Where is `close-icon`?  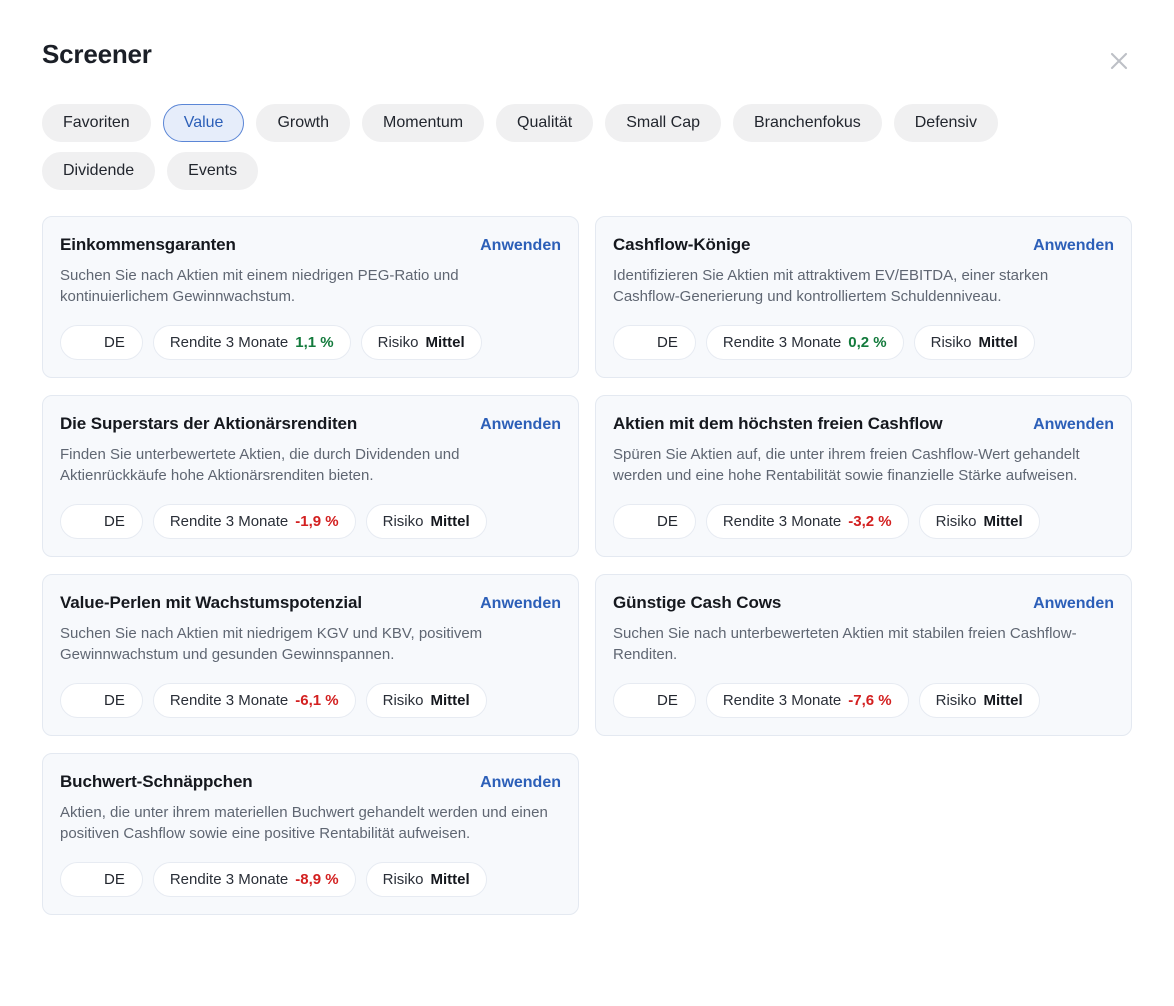 close-icon is located at coordinates (1119, 61).